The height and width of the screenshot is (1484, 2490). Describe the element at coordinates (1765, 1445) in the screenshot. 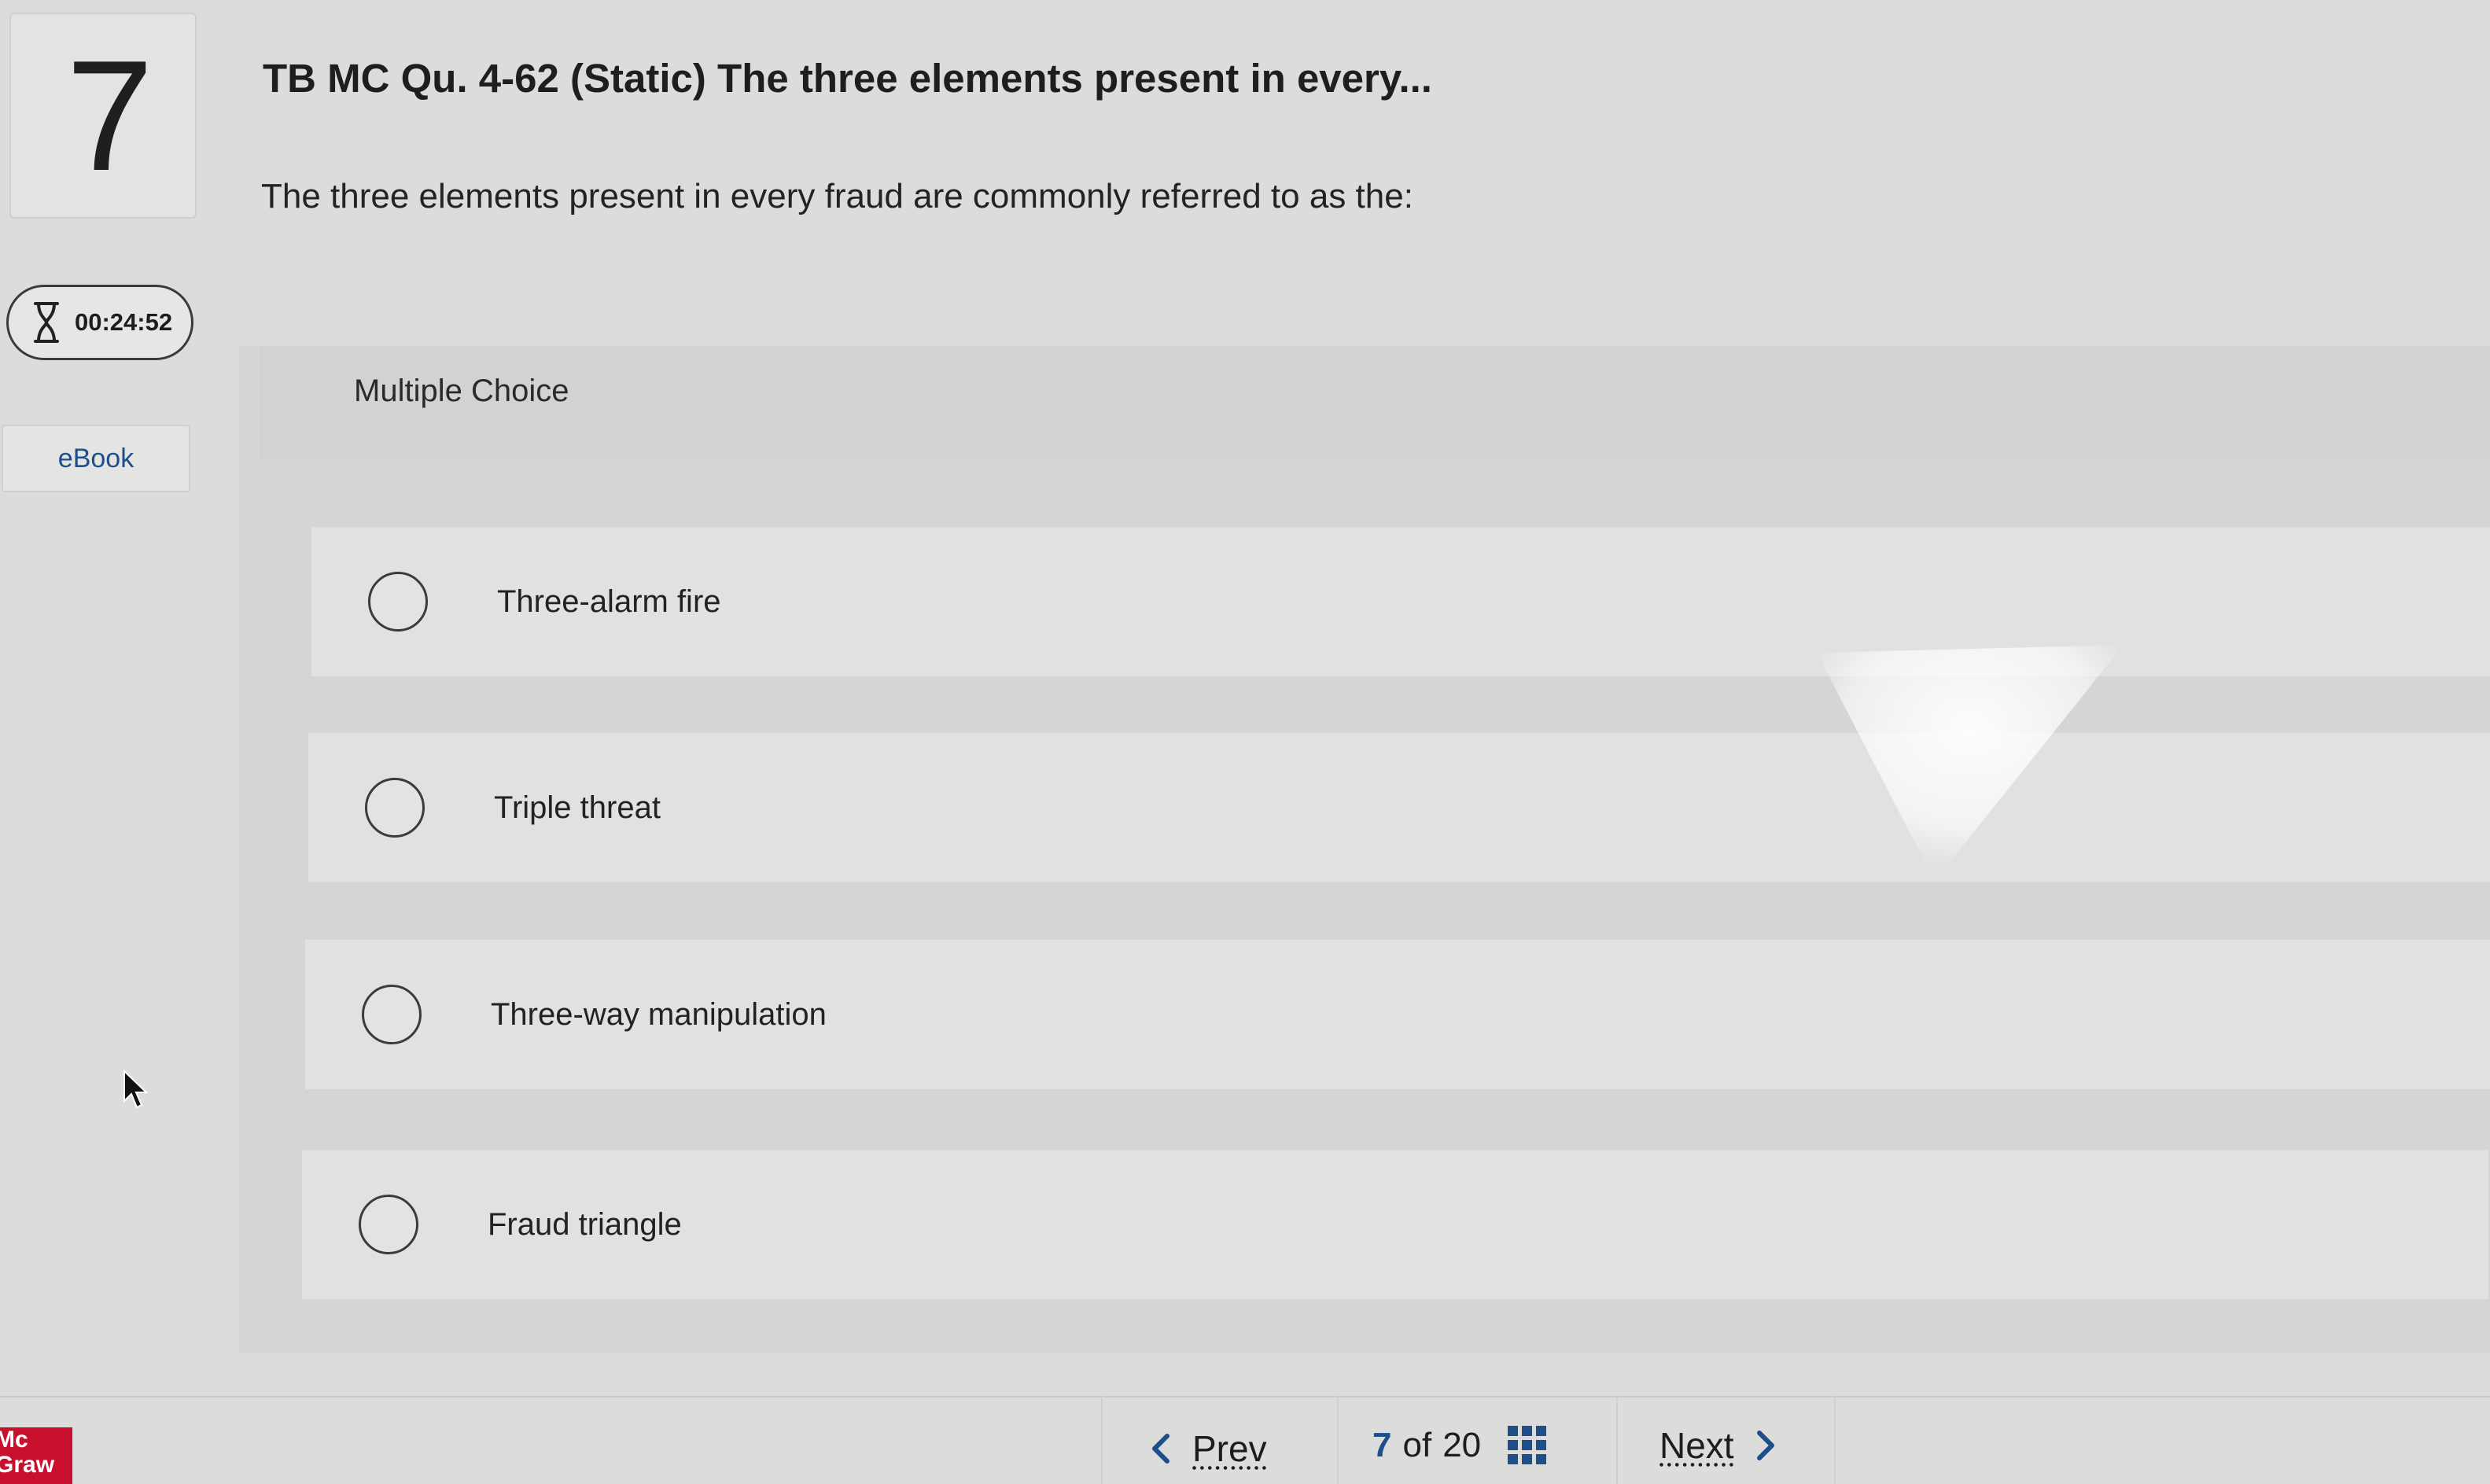

I see `chevron-right-icon` at that location.